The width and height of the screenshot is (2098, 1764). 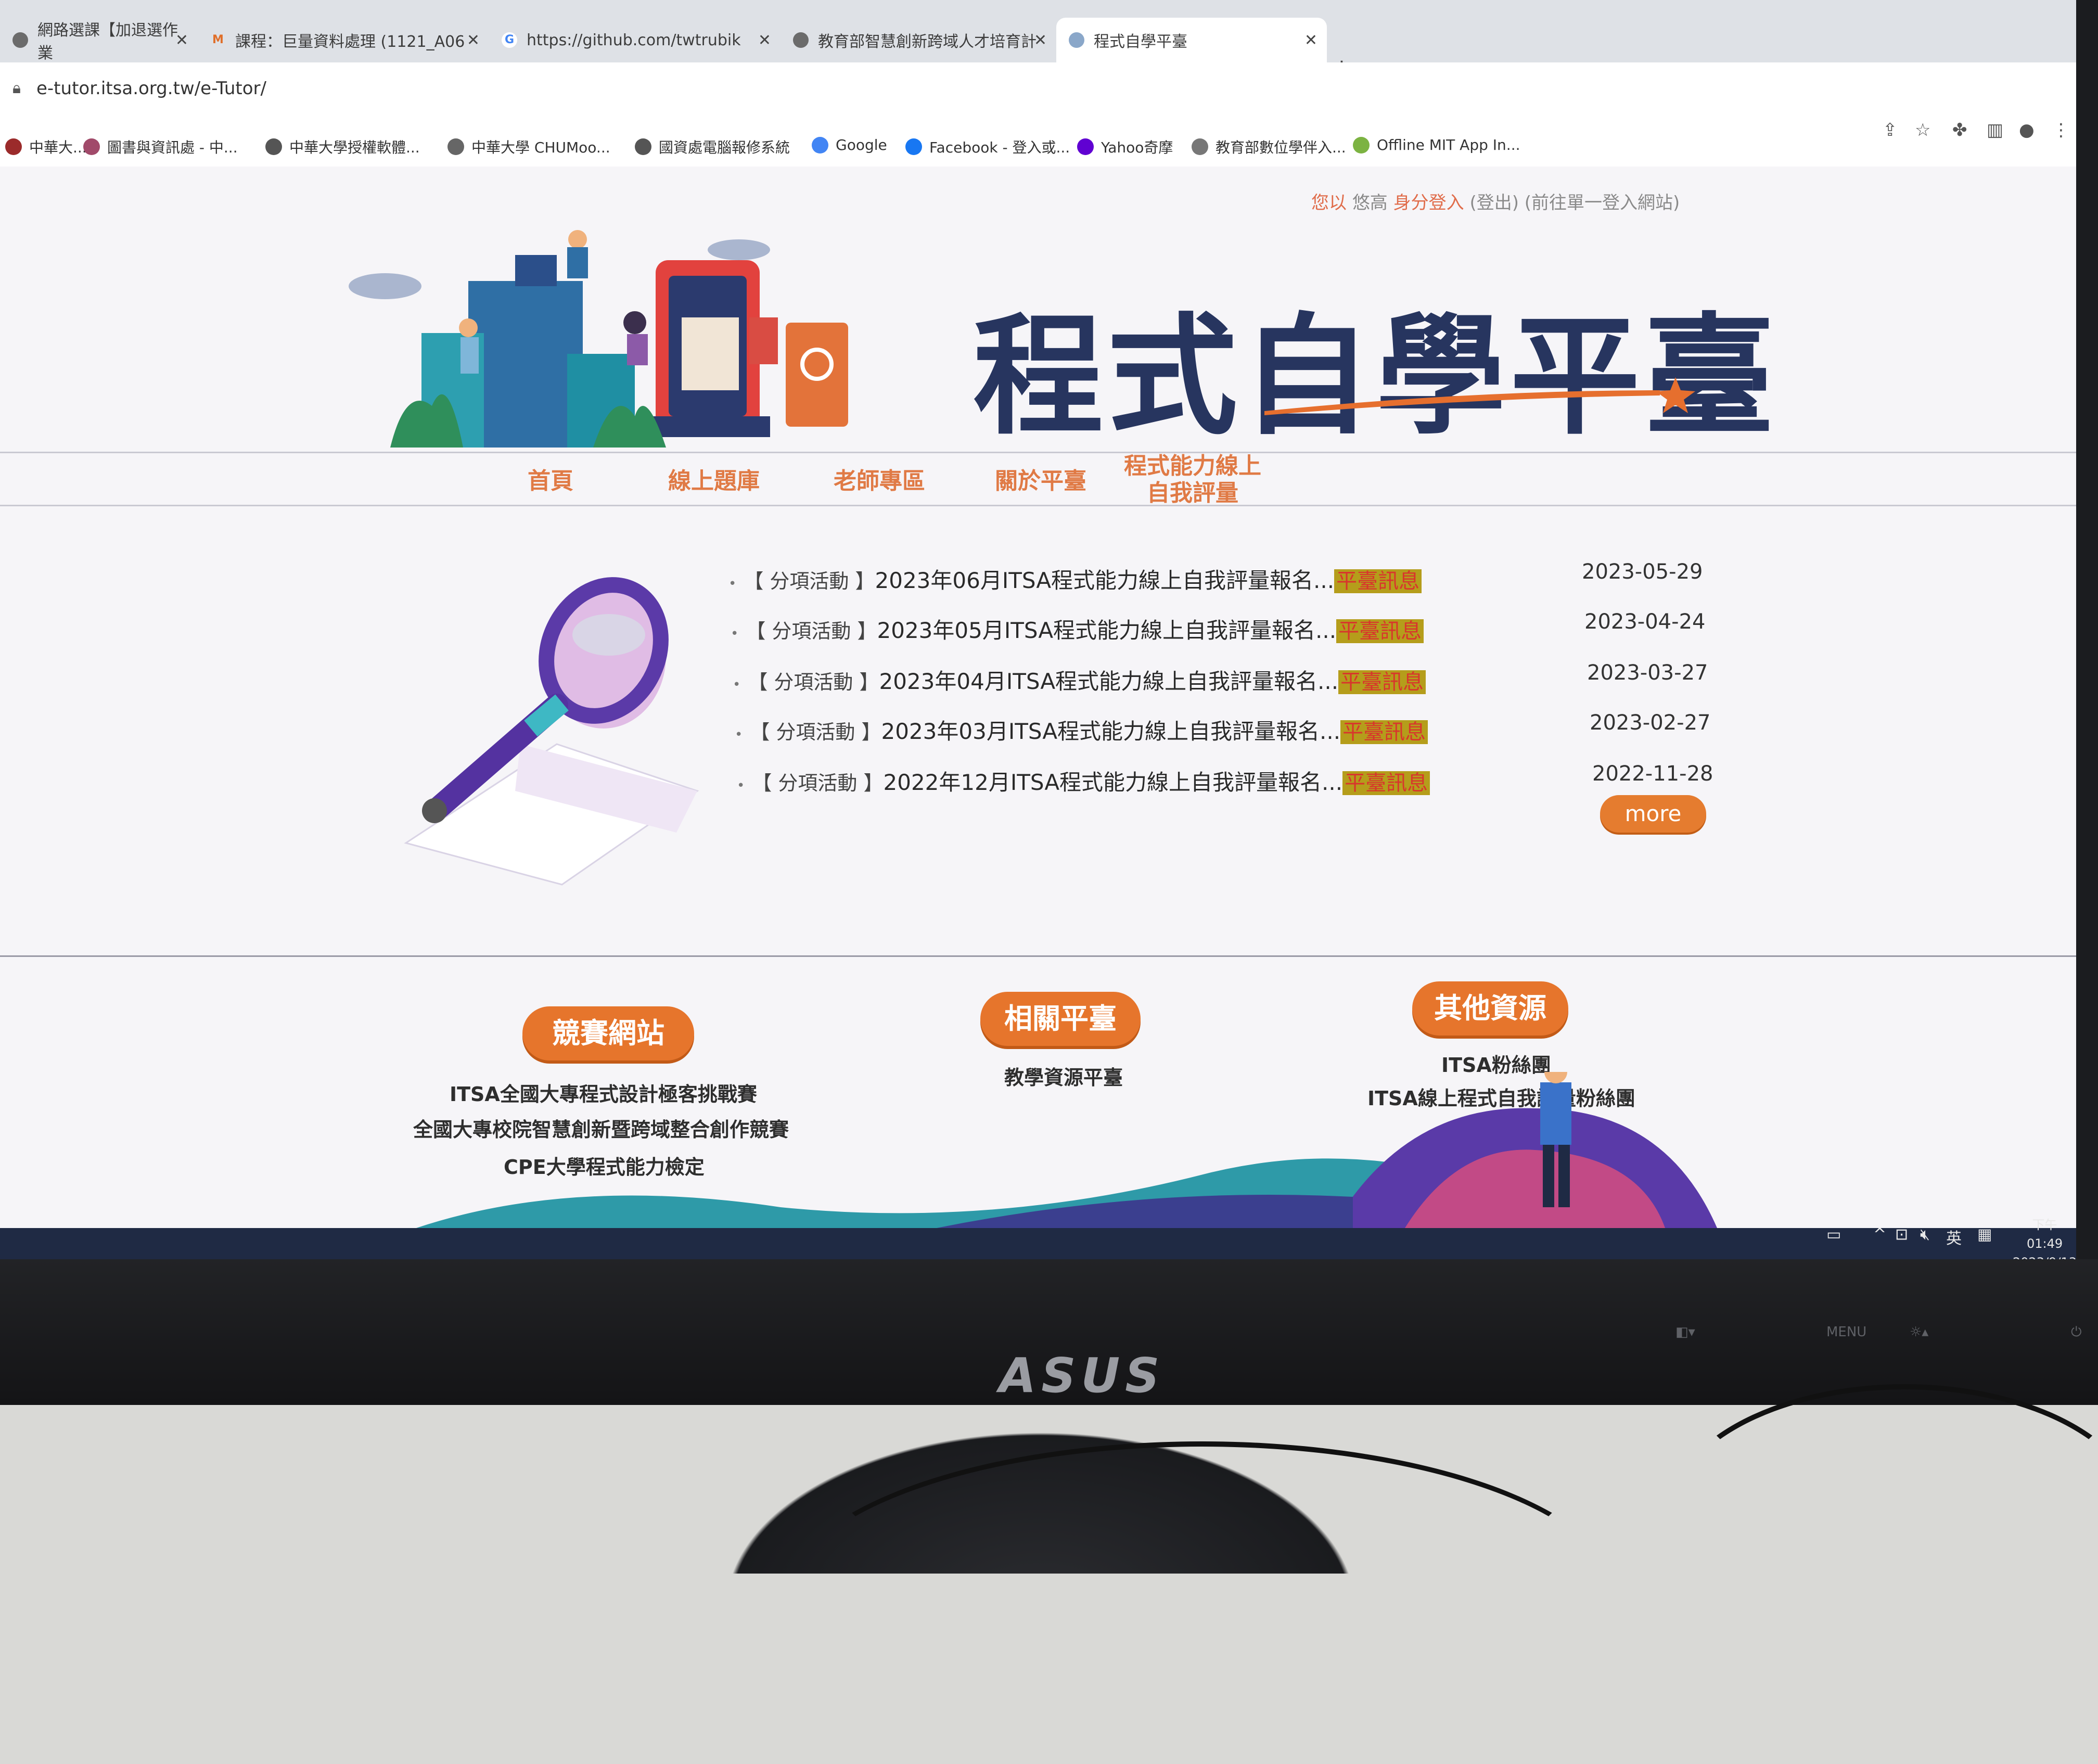 I want to click on clock: 下午 01:49 2023/9/13, so click(x=2044, y=1237).